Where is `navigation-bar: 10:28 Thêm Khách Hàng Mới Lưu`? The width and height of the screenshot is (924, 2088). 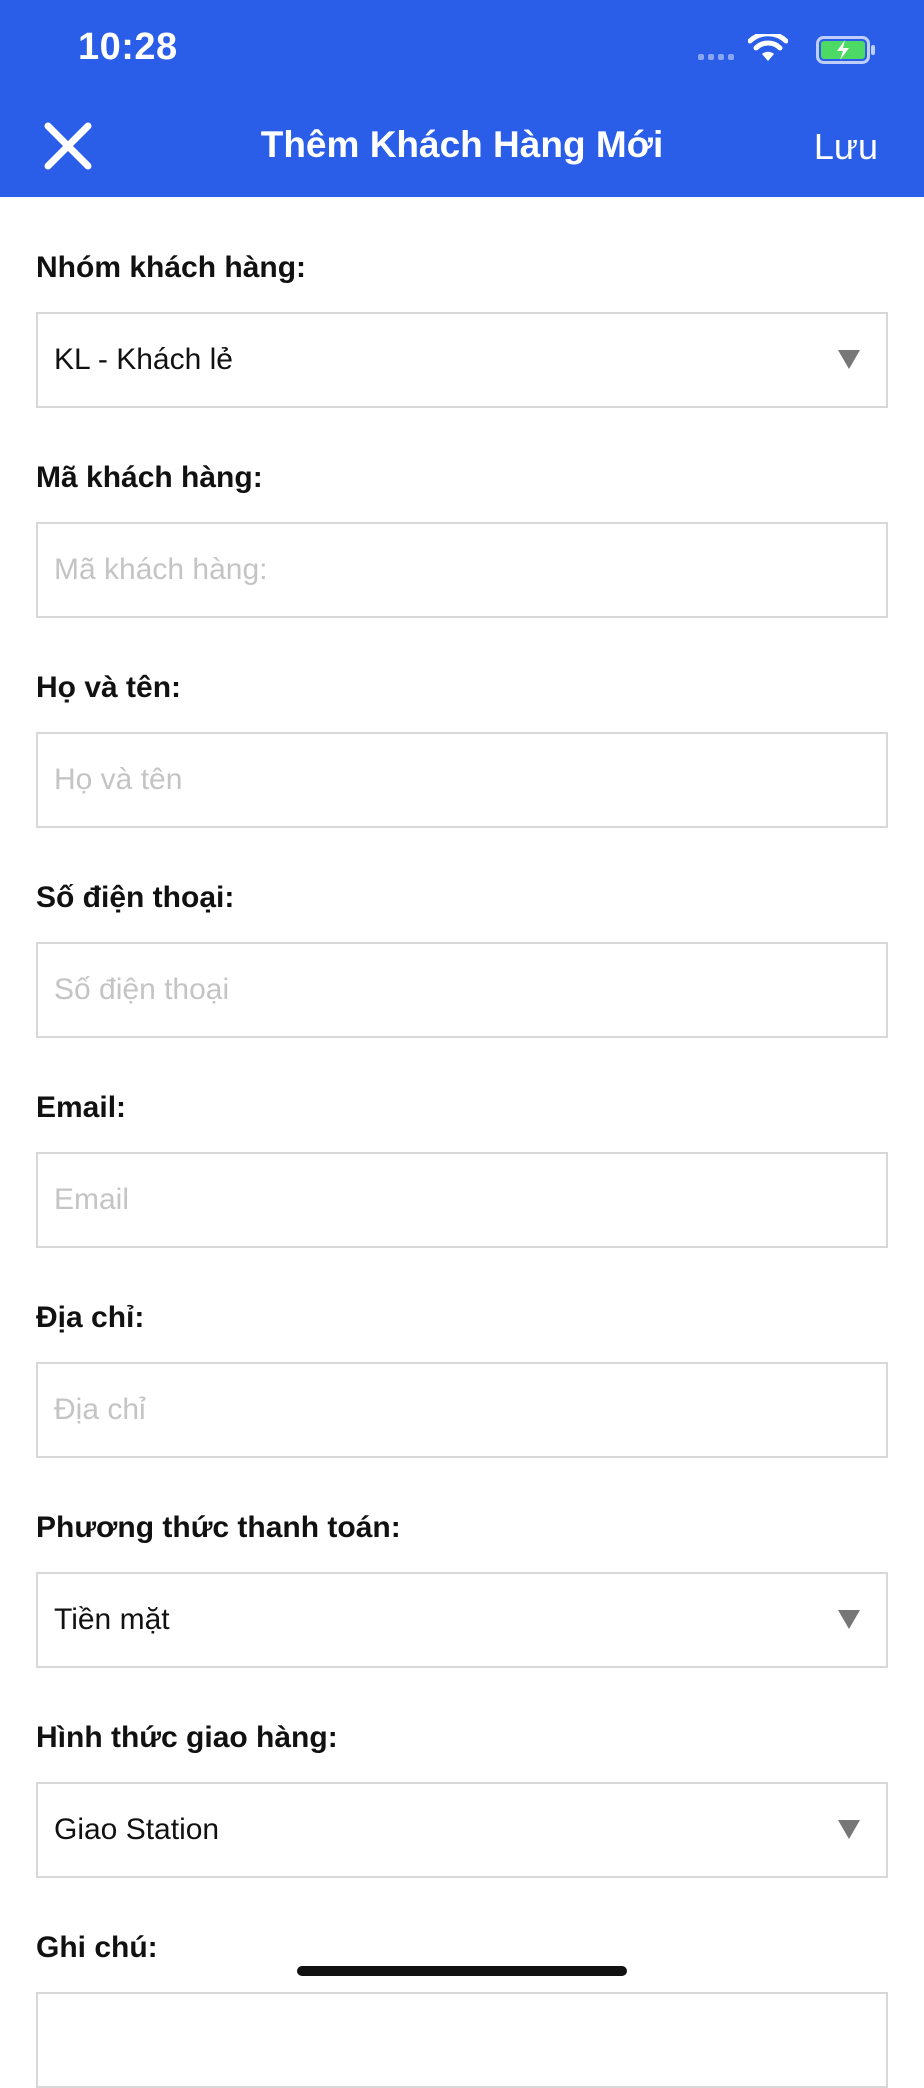 navigation-bar: 10:28 Thêm Khách Hàng Mới Lưu is located at coordinates (462, 98).